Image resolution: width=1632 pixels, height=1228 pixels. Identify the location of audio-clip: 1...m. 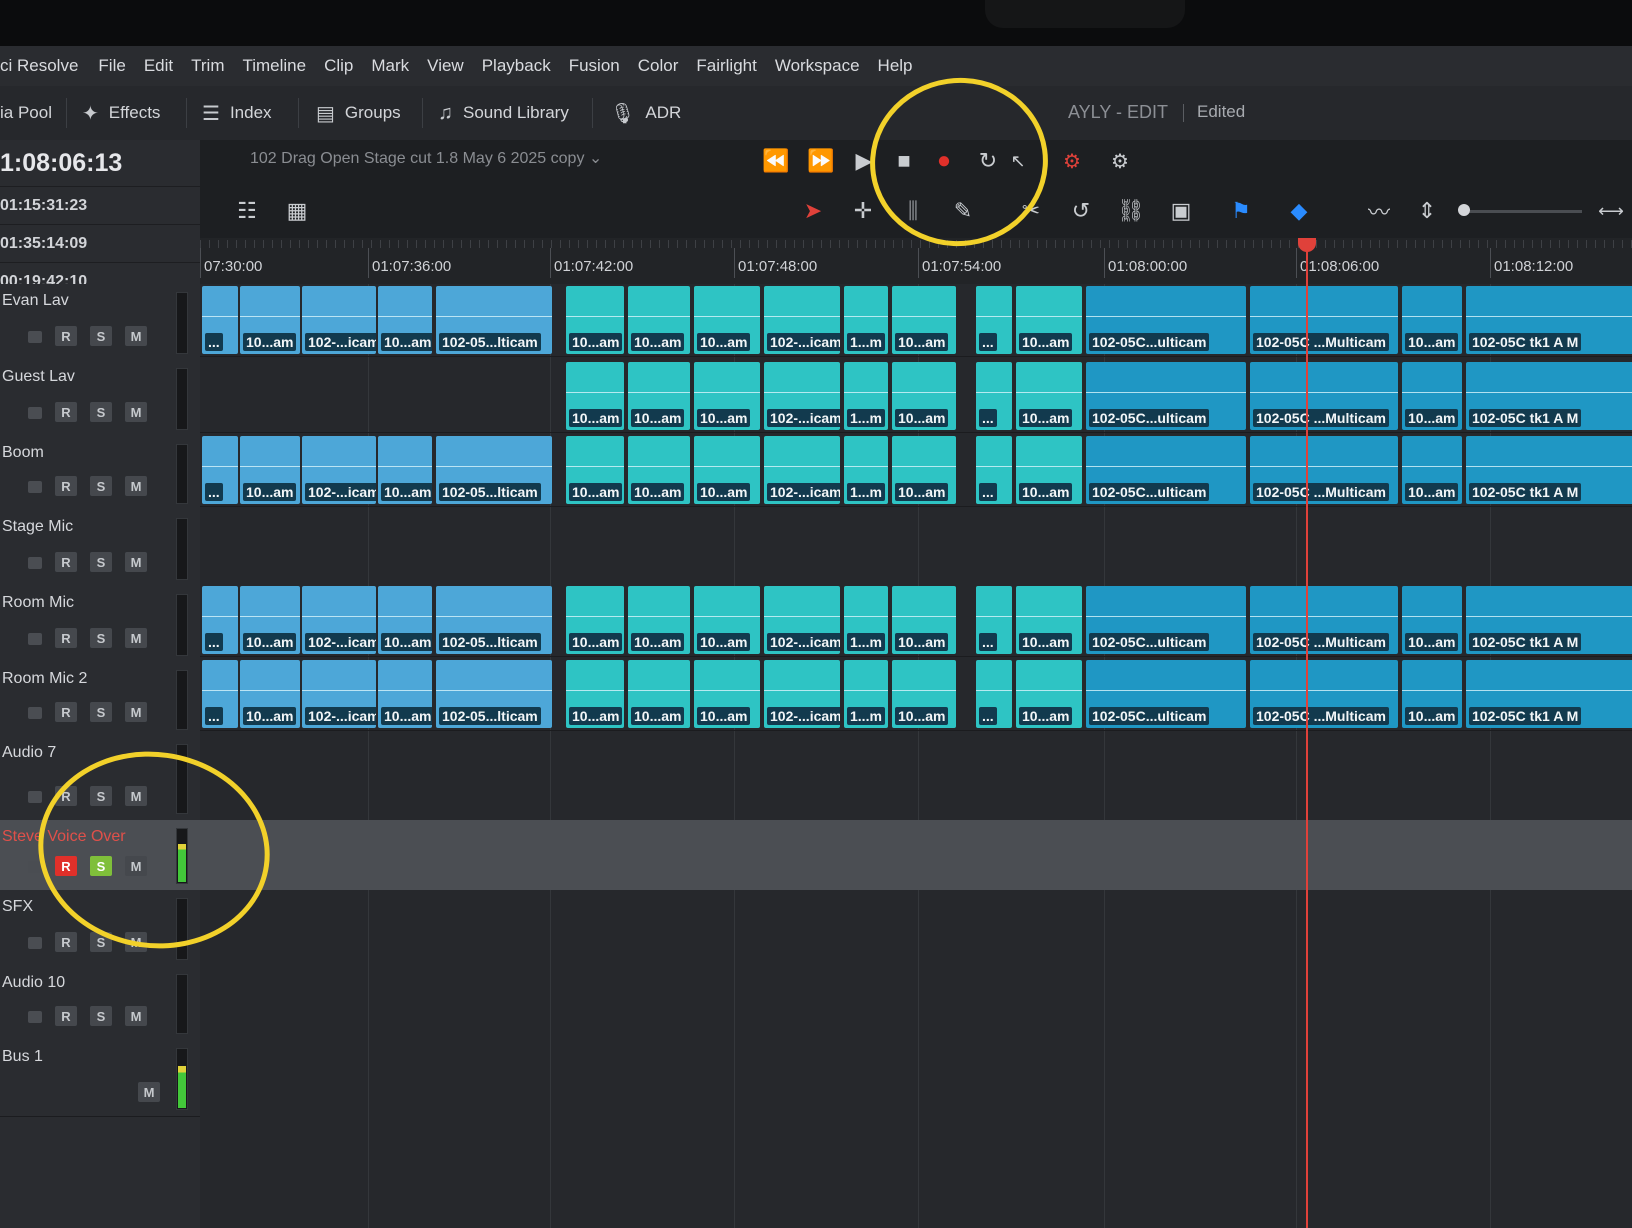
(866, 694).